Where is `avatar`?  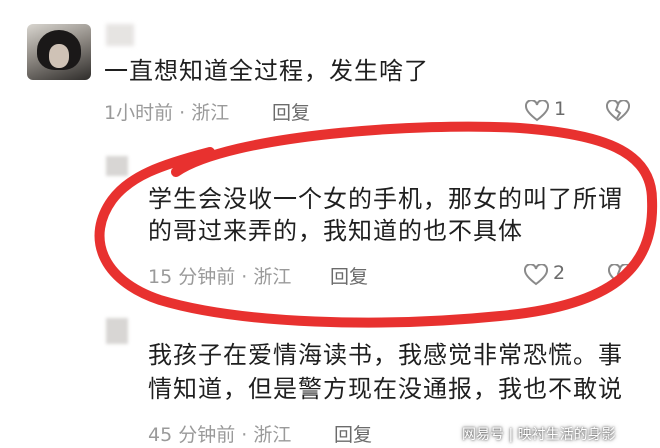
avatar is located at coordinates (59, 52).